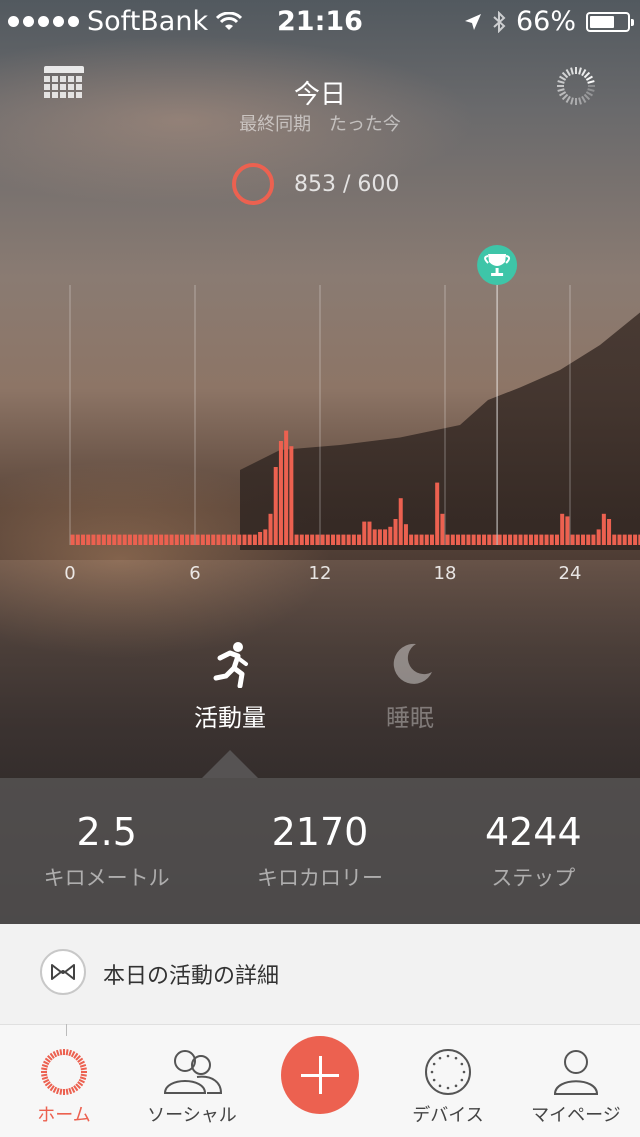 The width and height of the screenshot is (640, 1137). I want to click on tab-device: デバイス, so click(448, 1081).